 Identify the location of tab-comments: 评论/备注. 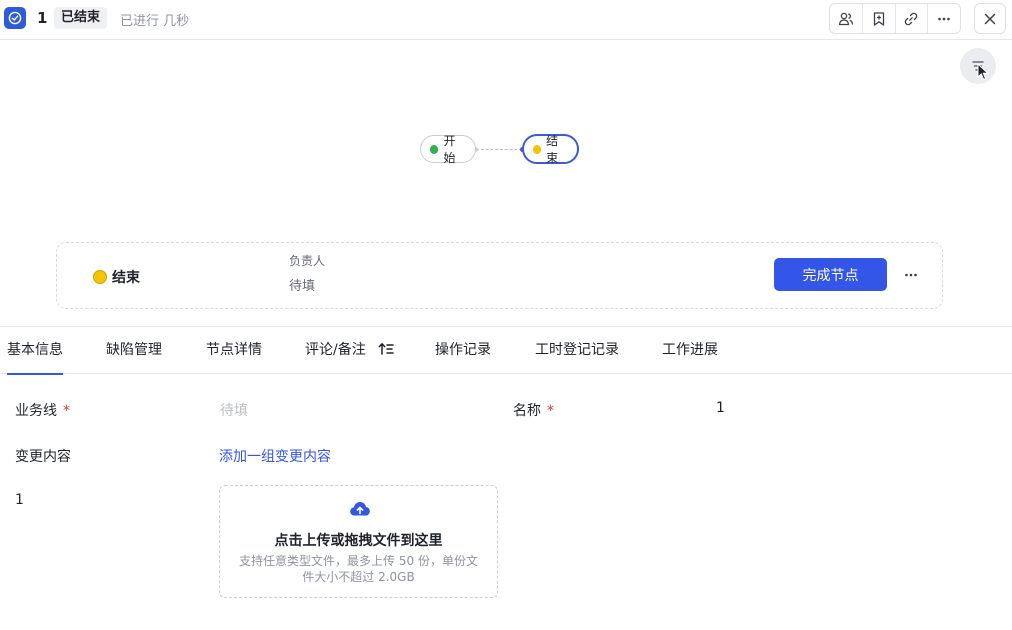
(349, 350).